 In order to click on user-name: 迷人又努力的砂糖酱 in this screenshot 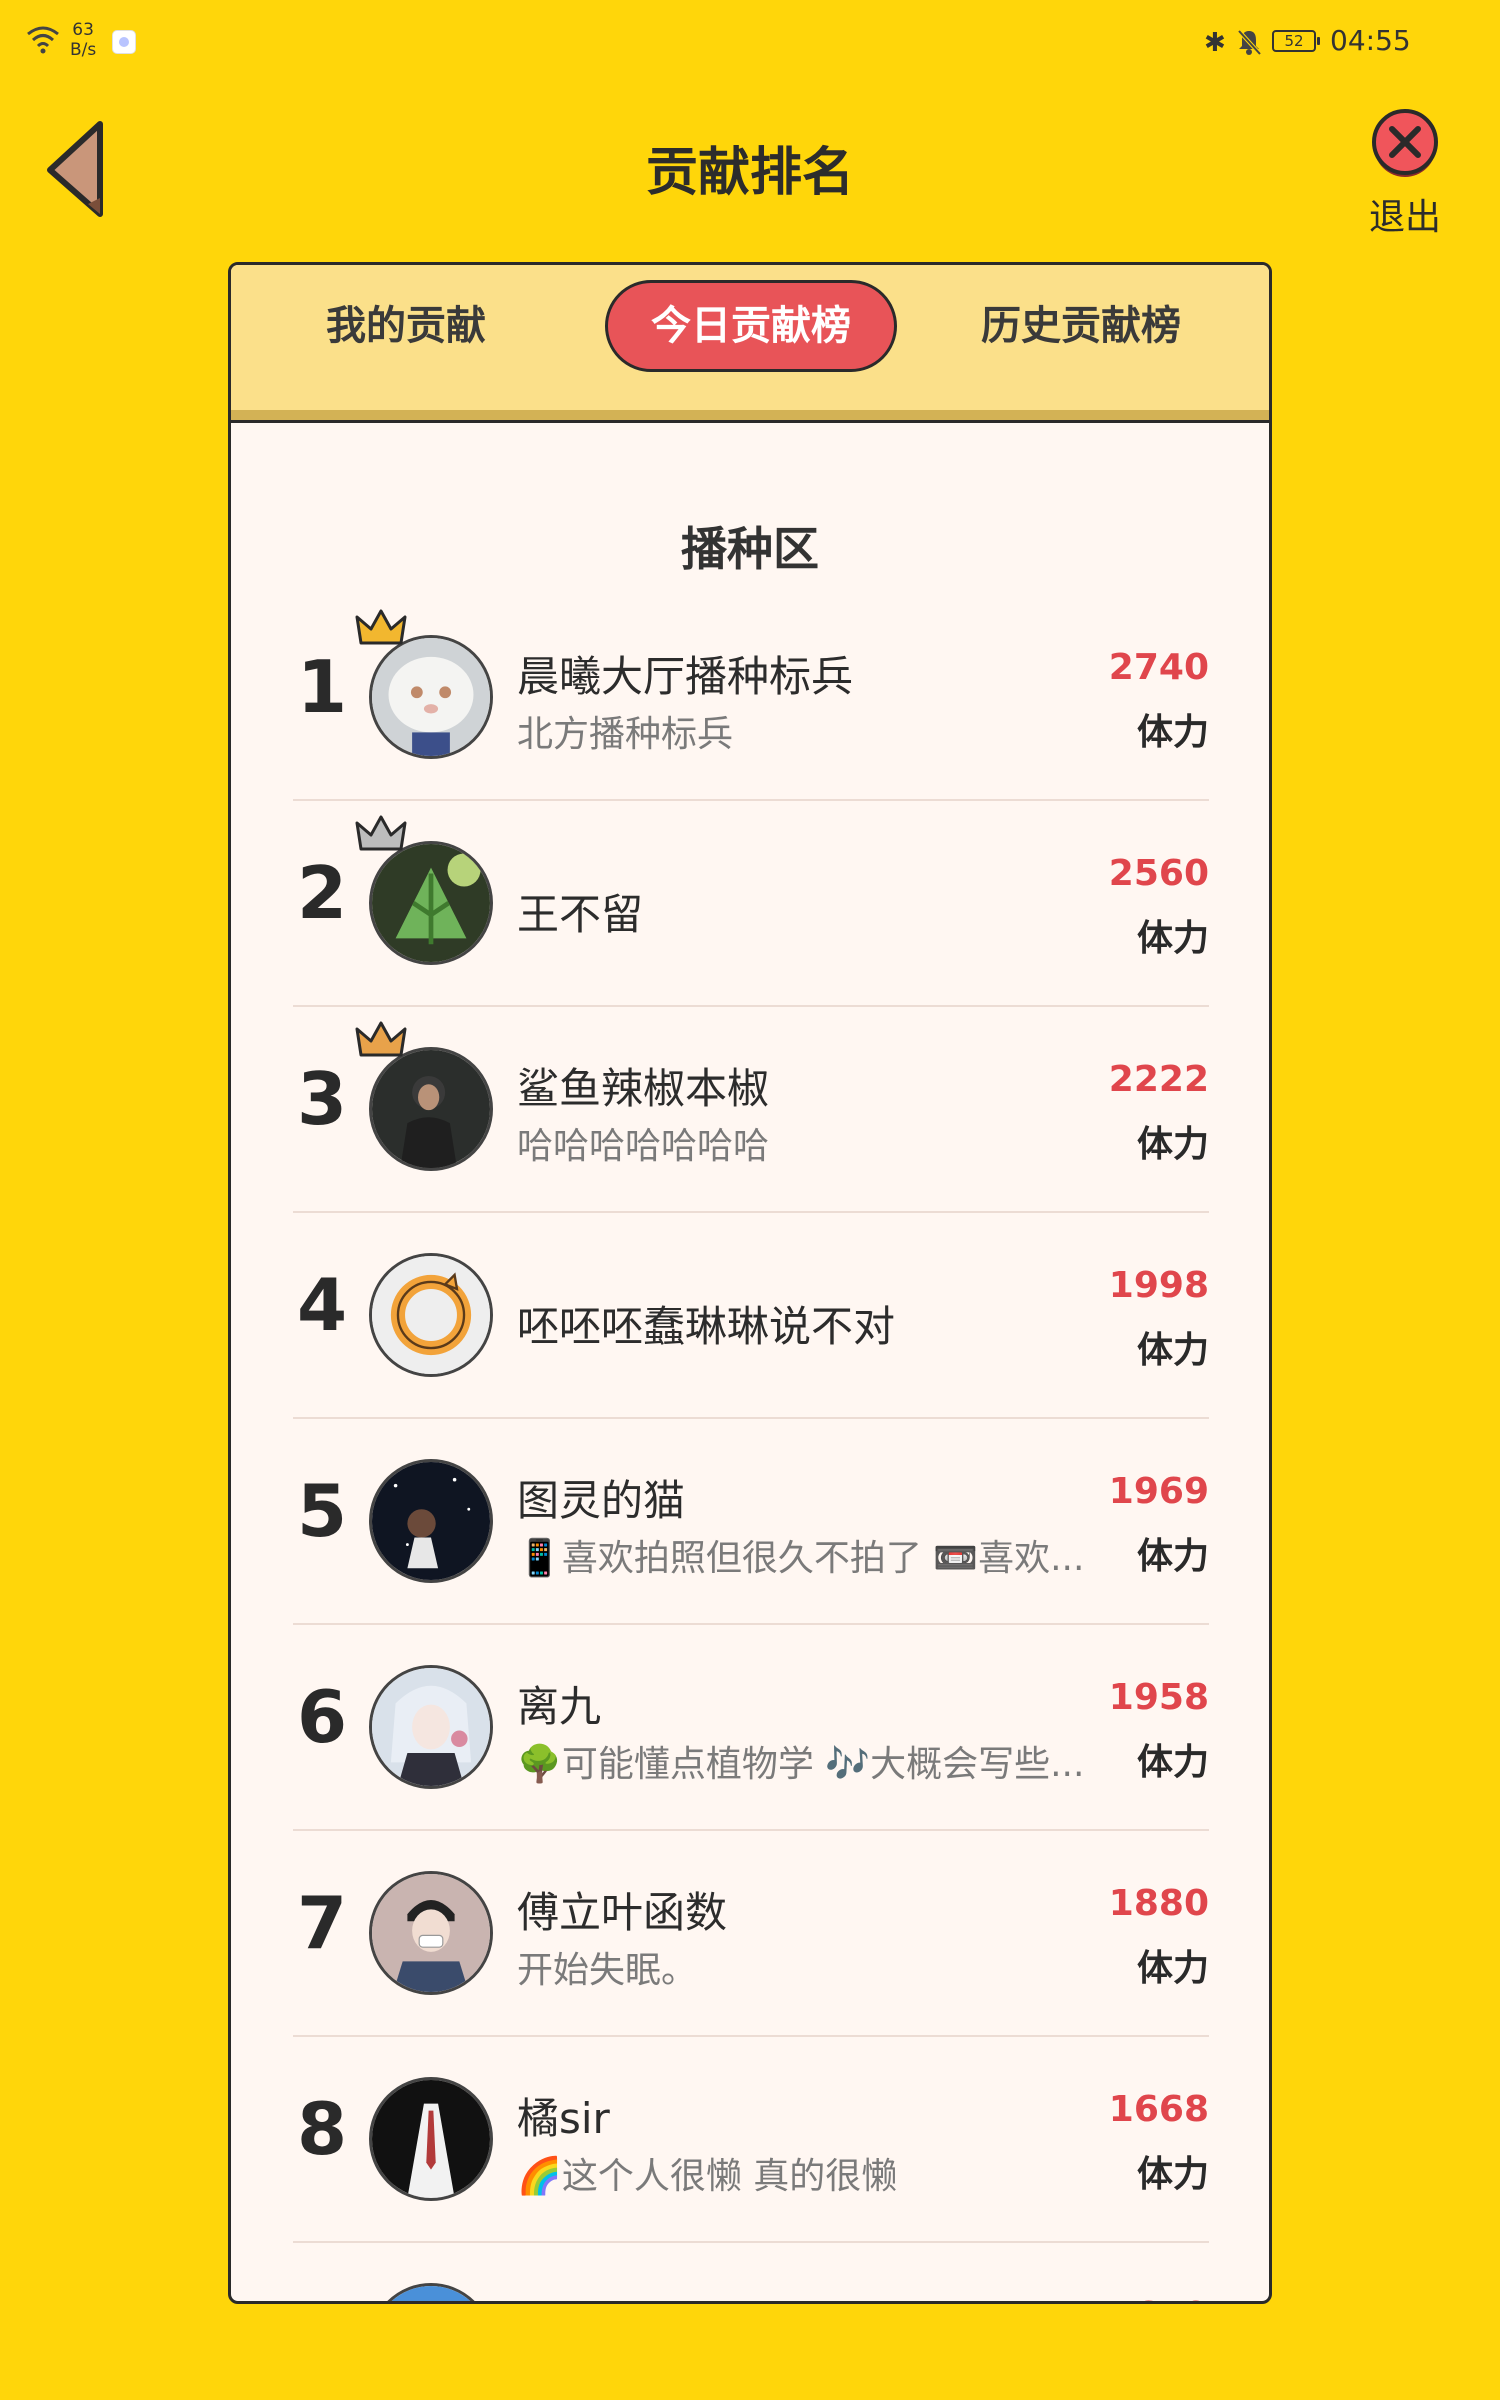, I will do `click(797, 2296)`.